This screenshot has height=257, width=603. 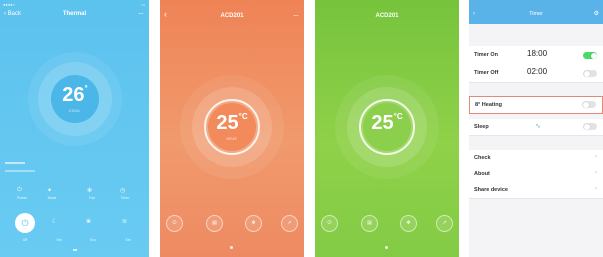 I want to click on heating-label: 8° Heating, so click(x=488, y=105).